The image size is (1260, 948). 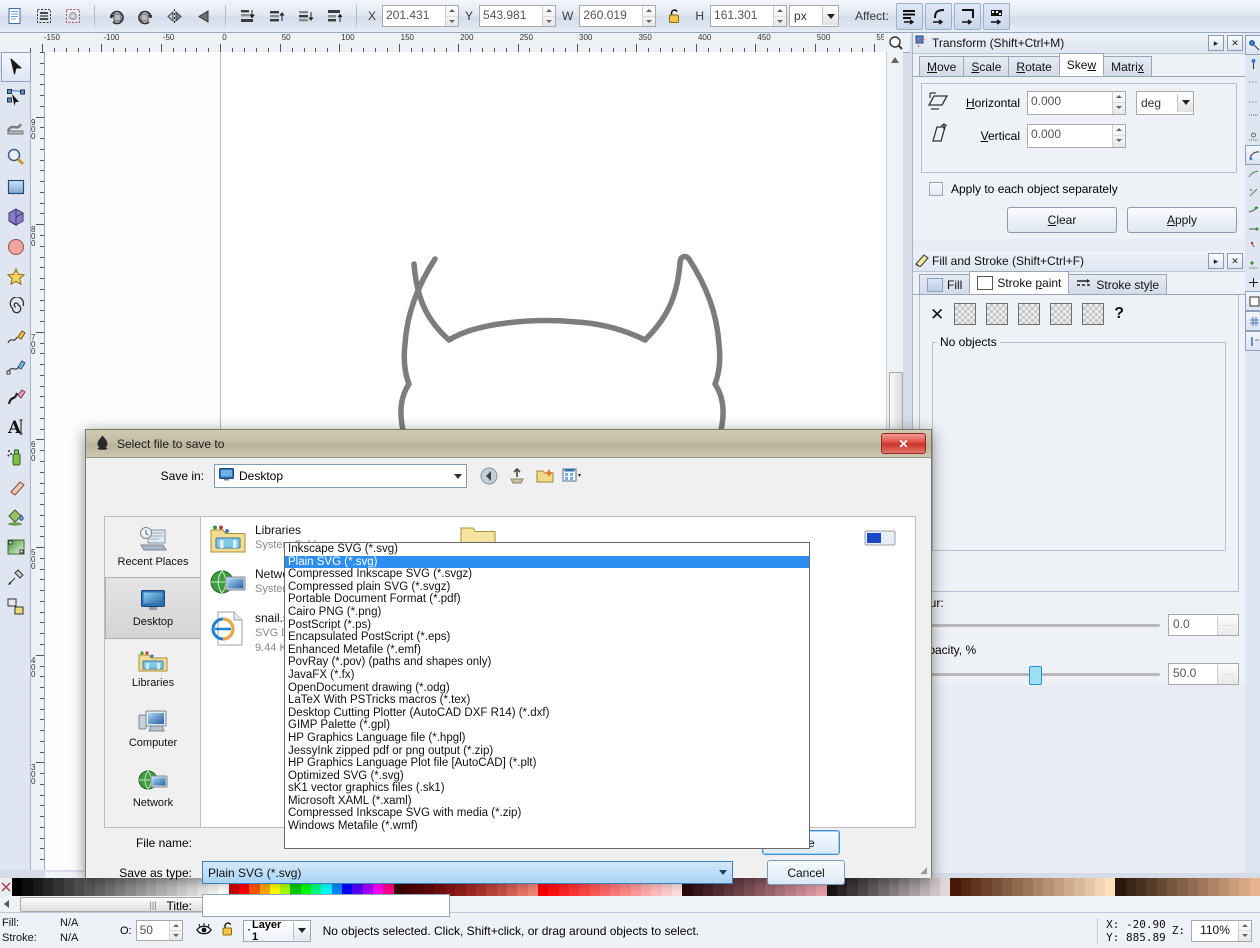 What do you see at coordinates (611, 15) in the screenshot?
I see `w-input` at bounding box center [611, 15].